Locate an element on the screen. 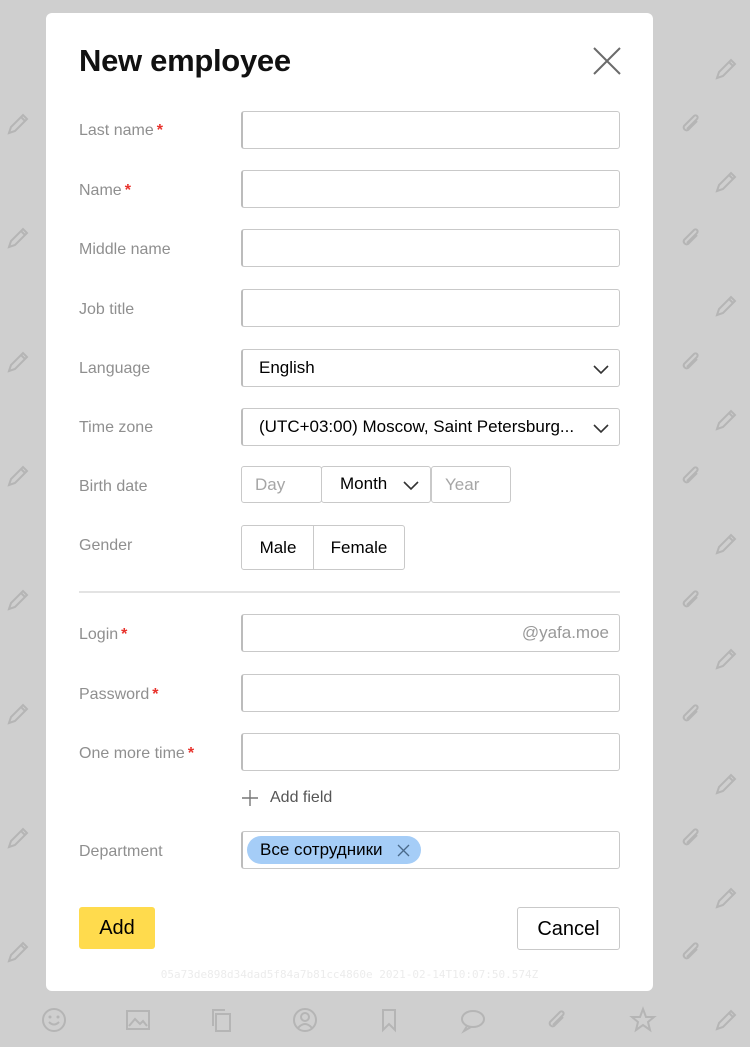 The width and height of the screenshot is (750, 1047). gender-label: Gender is located at coordinates (106, 545).